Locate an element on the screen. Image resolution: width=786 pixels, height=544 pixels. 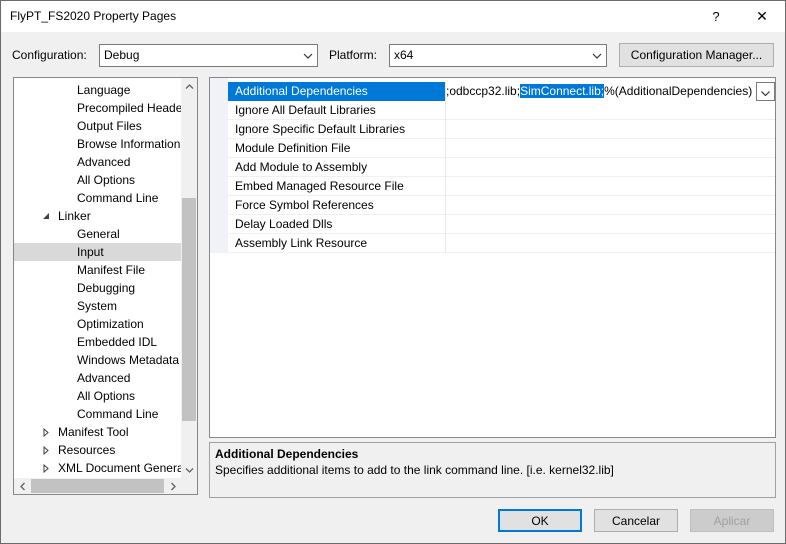
tree-item-manifest-file: Manifest File is located at coordinates (97, 270).